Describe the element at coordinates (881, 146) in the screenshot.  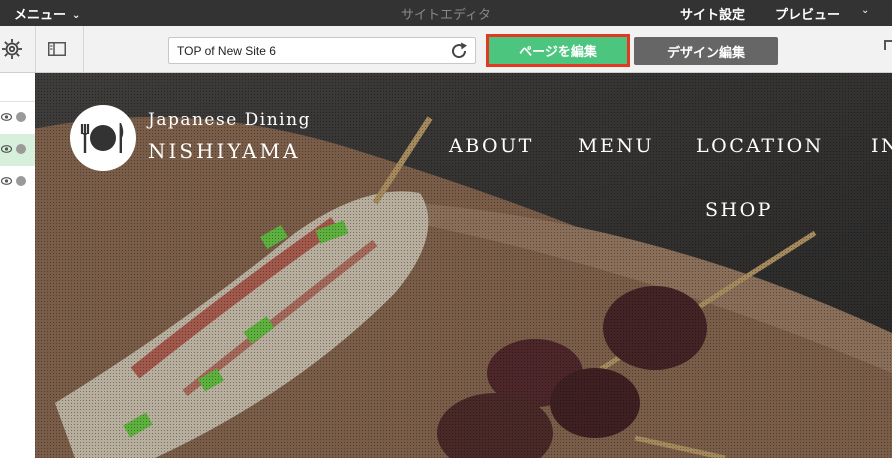
I see `nav-link-truncated: IN` at that location.